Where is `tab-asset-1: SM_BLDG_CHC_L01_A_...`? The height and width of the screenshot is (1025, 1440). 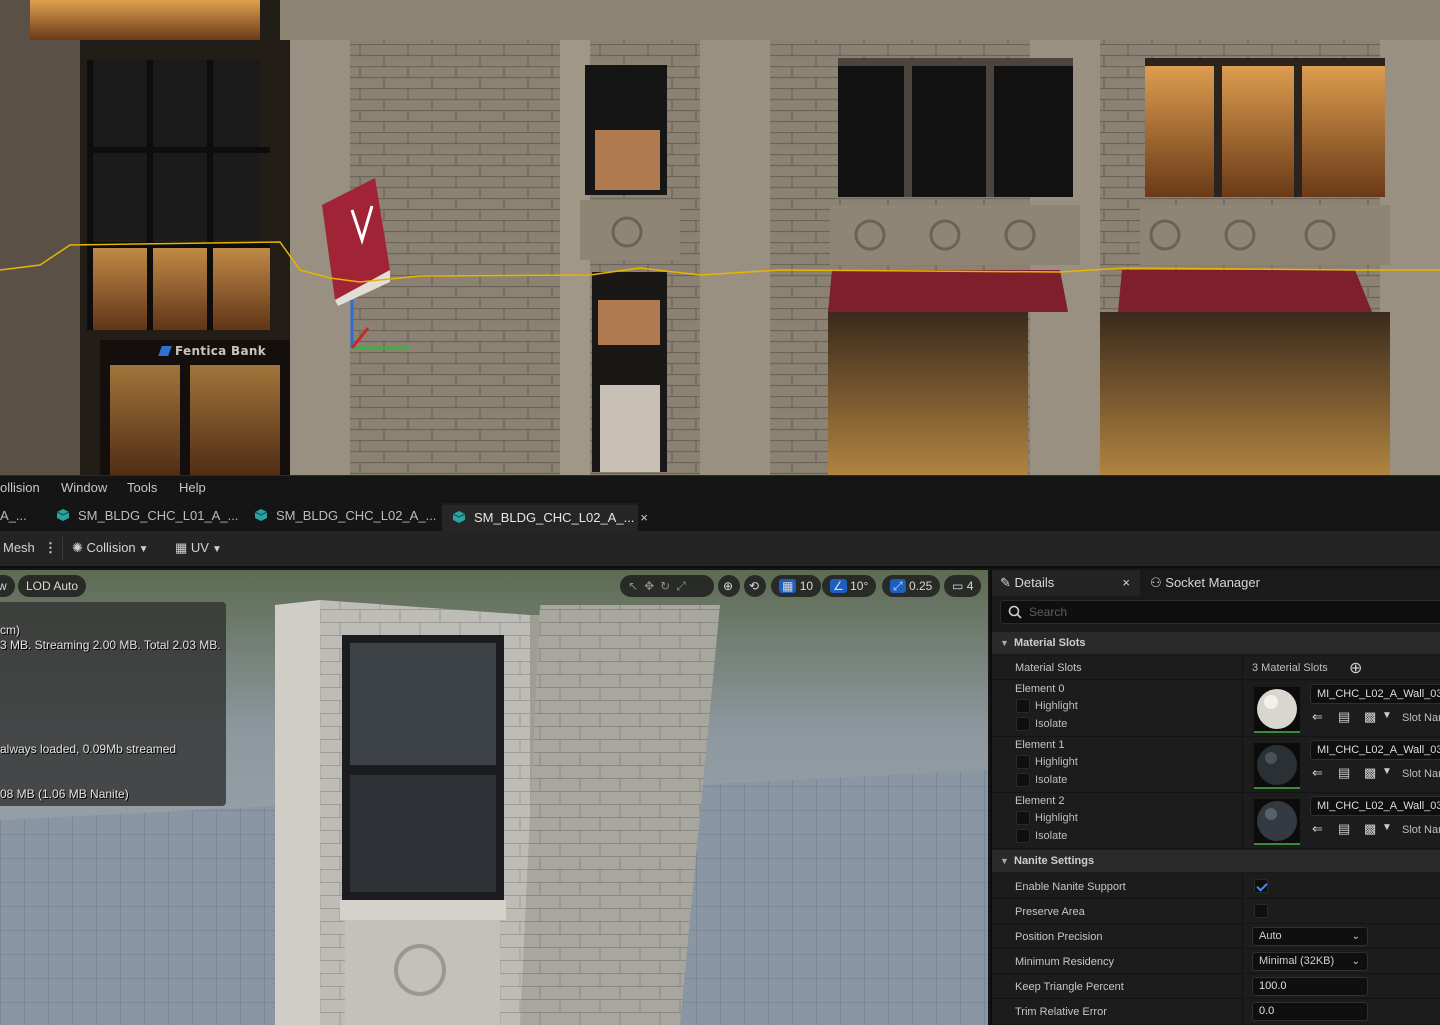
tab-asset-1: SM_BLDG_CHC_L01_A_... is located at coordinates (147, 517).